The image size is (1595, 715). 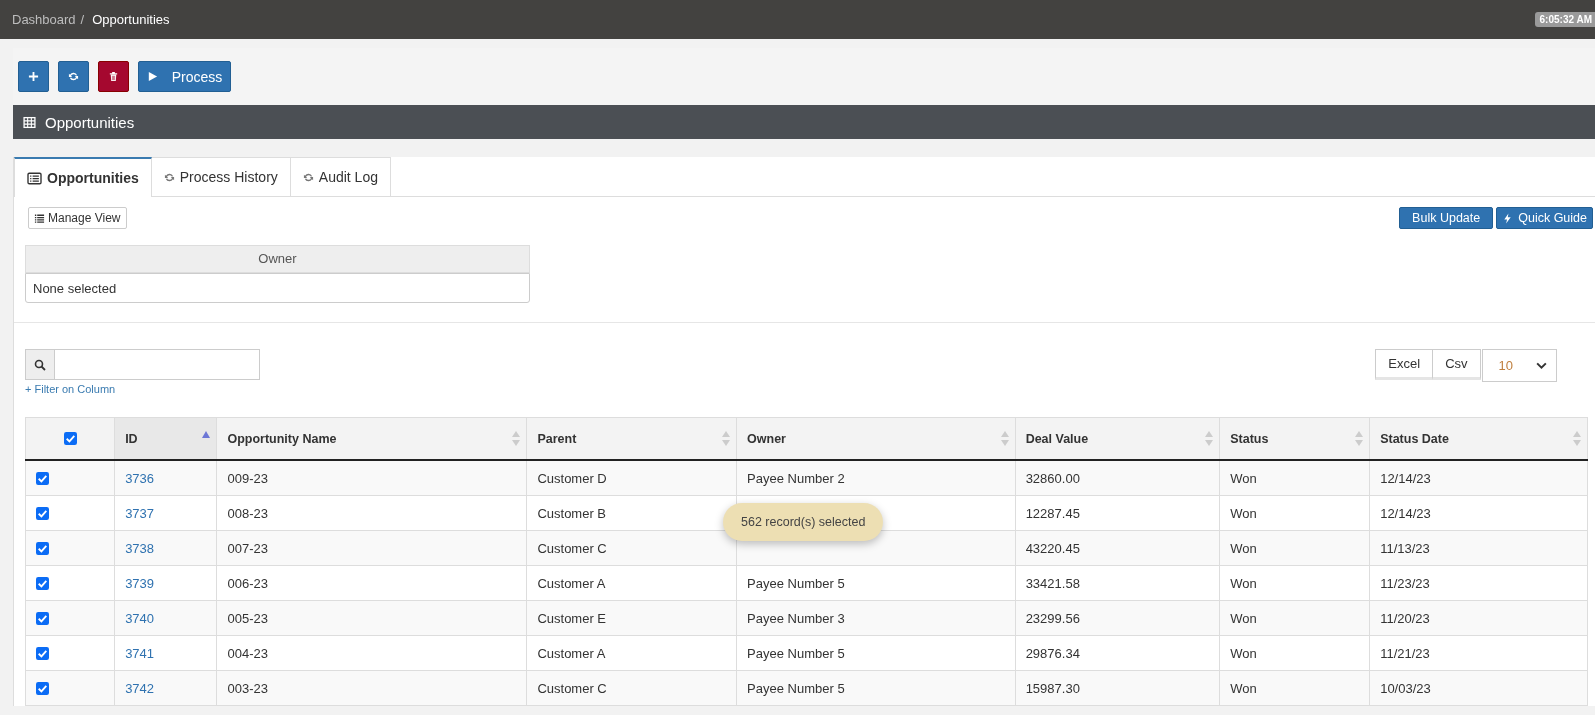 What do you see at coordinates (803, 522) in the screenshot?
I see `selection-toast: 562 record(s) selected` at bounding box center [803, 522].